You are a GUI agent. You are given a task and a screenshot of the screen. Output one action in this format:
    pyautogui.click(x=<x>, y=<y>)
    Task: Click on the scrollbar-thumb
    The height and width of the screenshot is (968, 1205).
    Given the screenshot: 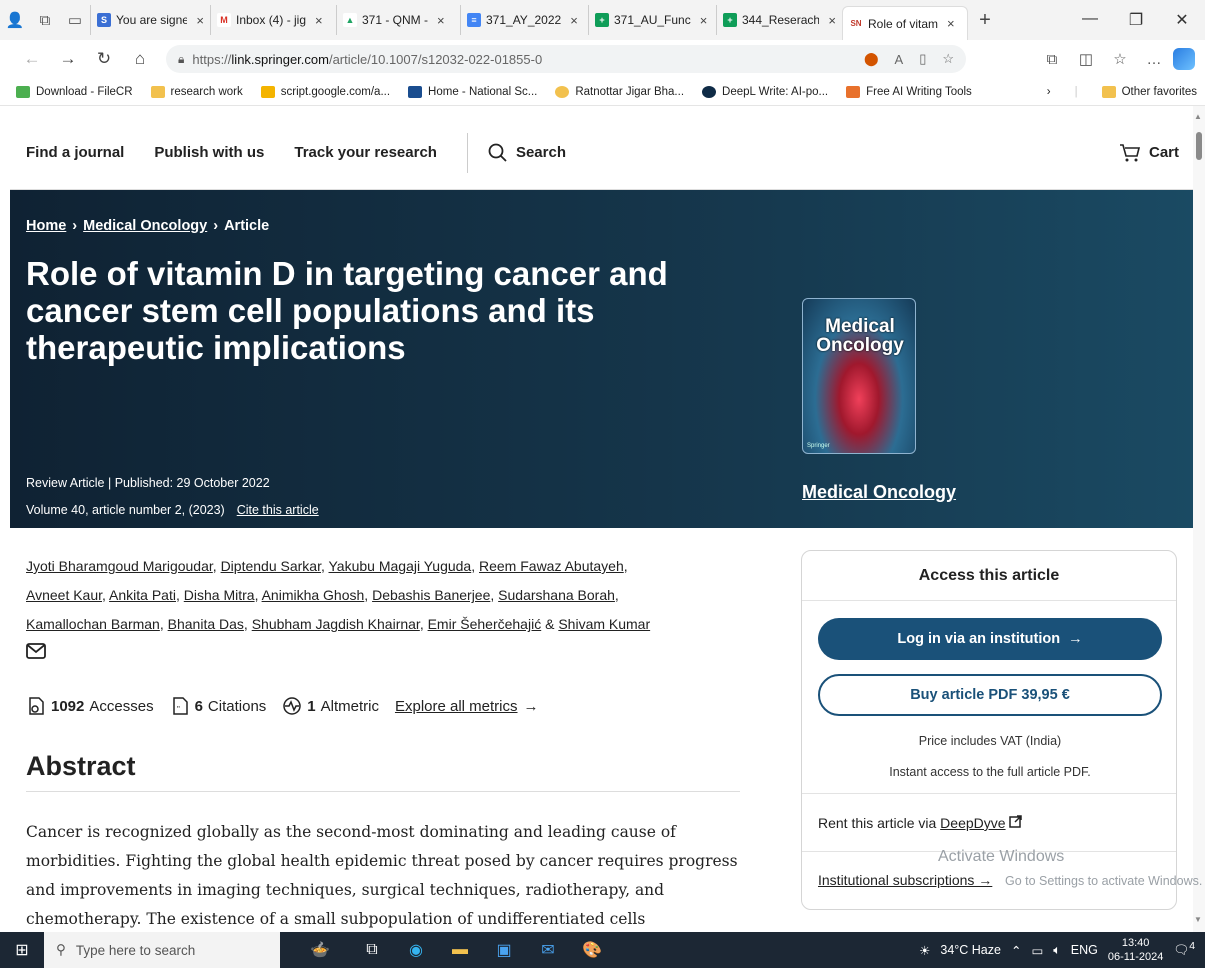 What is the action you would take?
    pyautogui.click(x=1199, y=146)
    